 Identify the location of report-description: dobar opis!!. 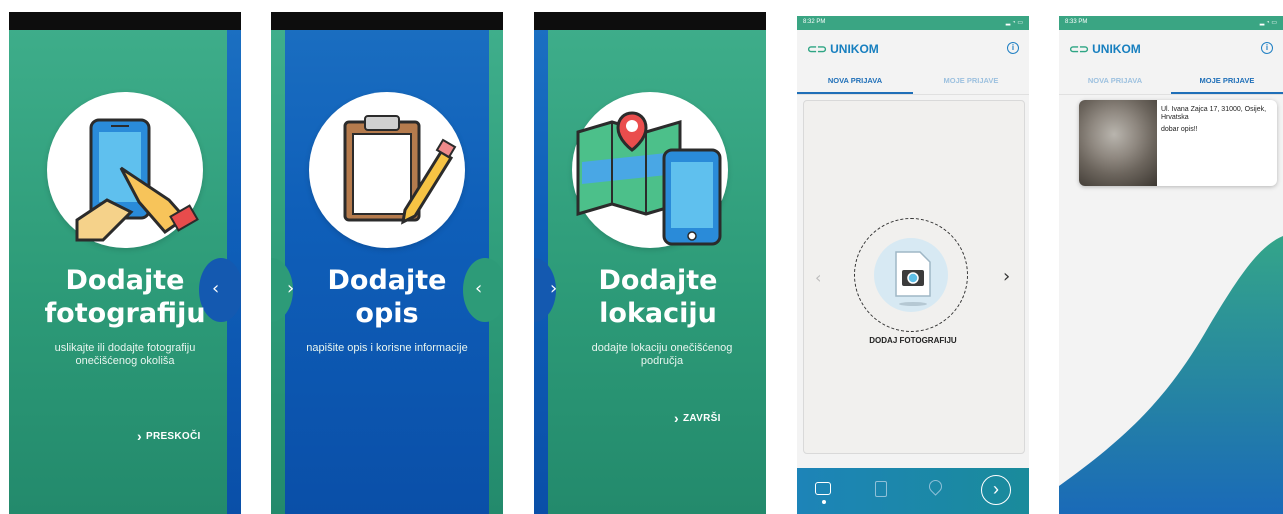
(1179, 129).